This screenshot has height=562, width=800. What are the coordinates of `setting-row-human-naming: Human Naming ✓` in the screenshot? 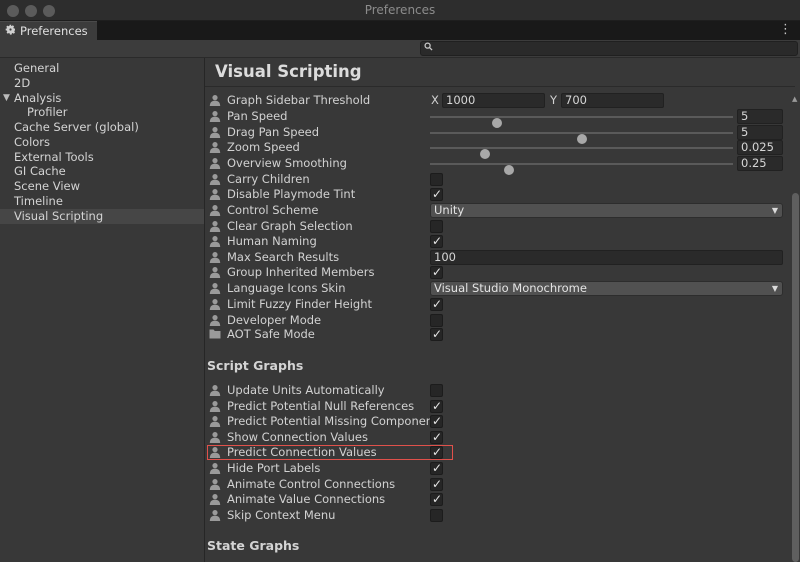 It's located at (497, 241).